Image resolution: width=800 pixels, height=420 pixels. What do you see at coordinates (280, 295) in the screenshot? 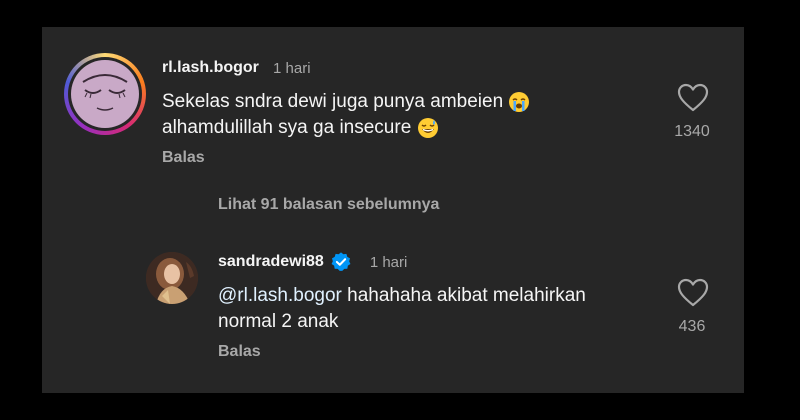
I see `mention-link: @rl.lash.bogor` at bounding box center [280, 295].